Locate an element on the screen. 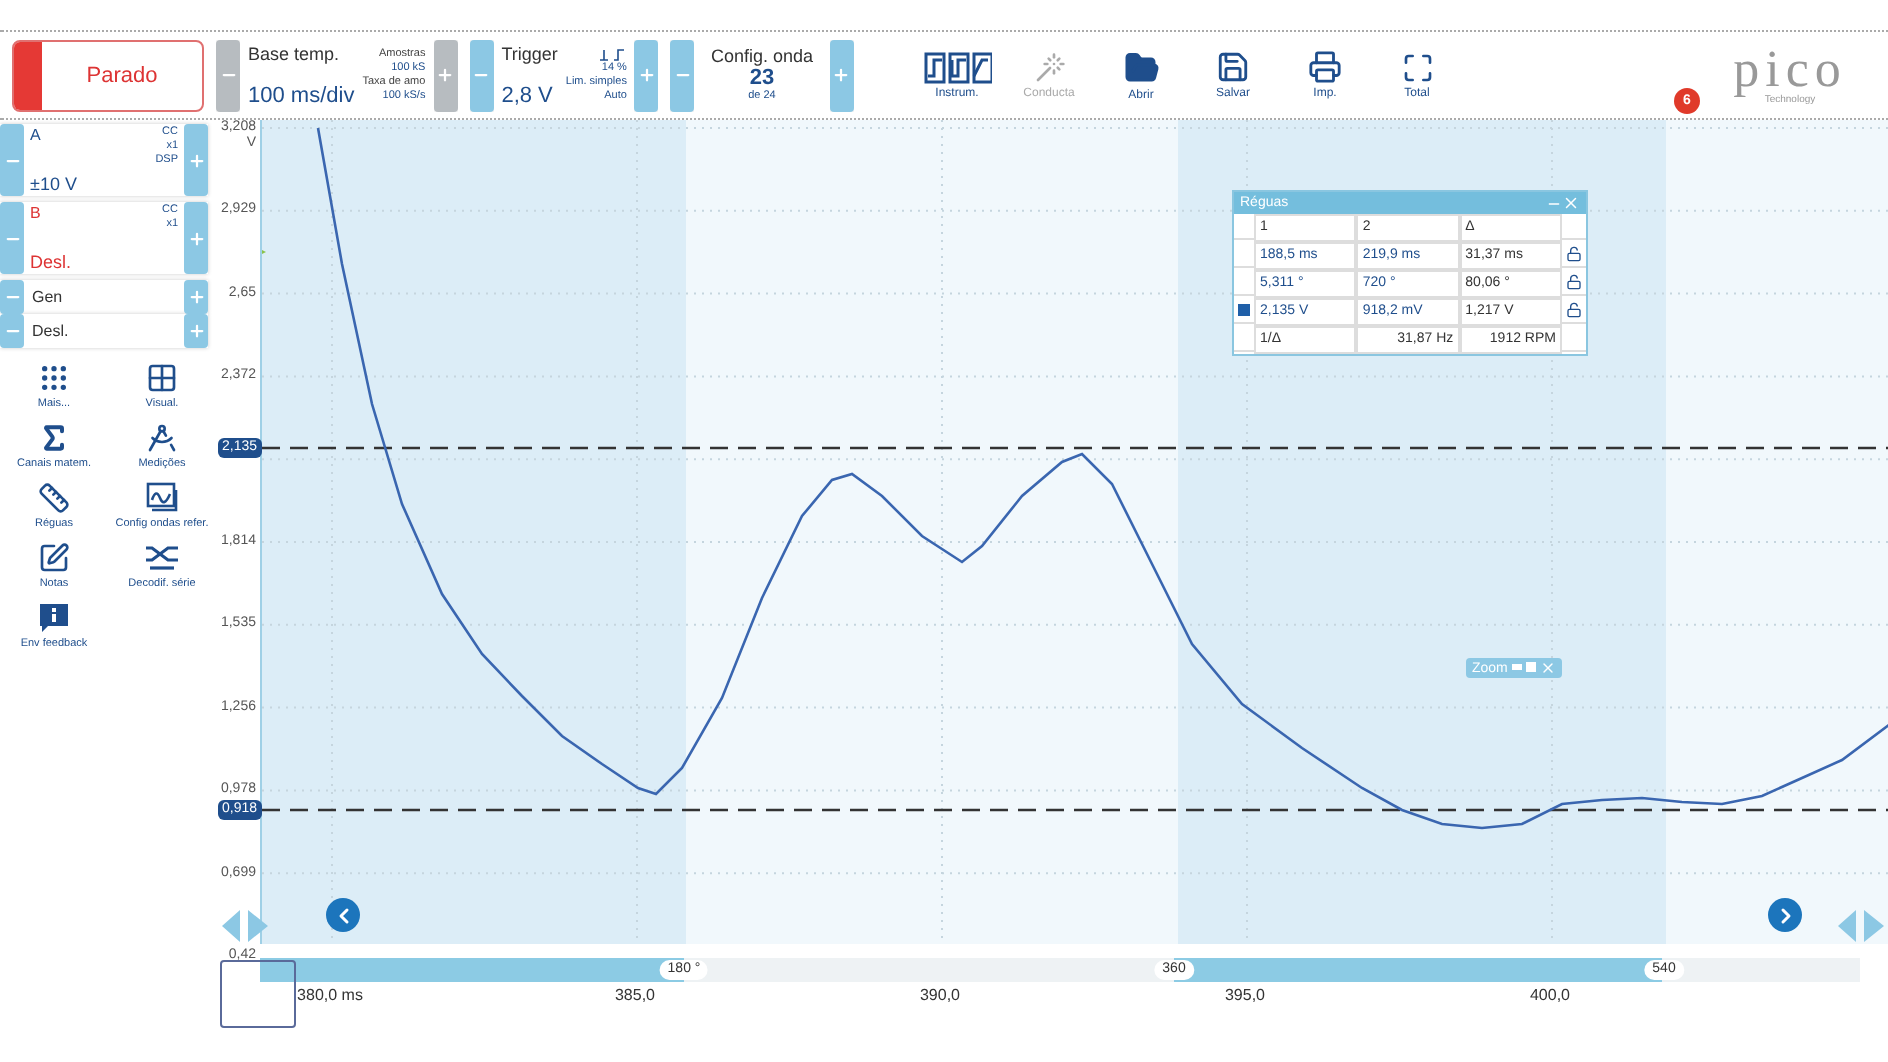 This screenshot has width=1888, height=1062. square-wave-icon is located at coordinates (957, 67).